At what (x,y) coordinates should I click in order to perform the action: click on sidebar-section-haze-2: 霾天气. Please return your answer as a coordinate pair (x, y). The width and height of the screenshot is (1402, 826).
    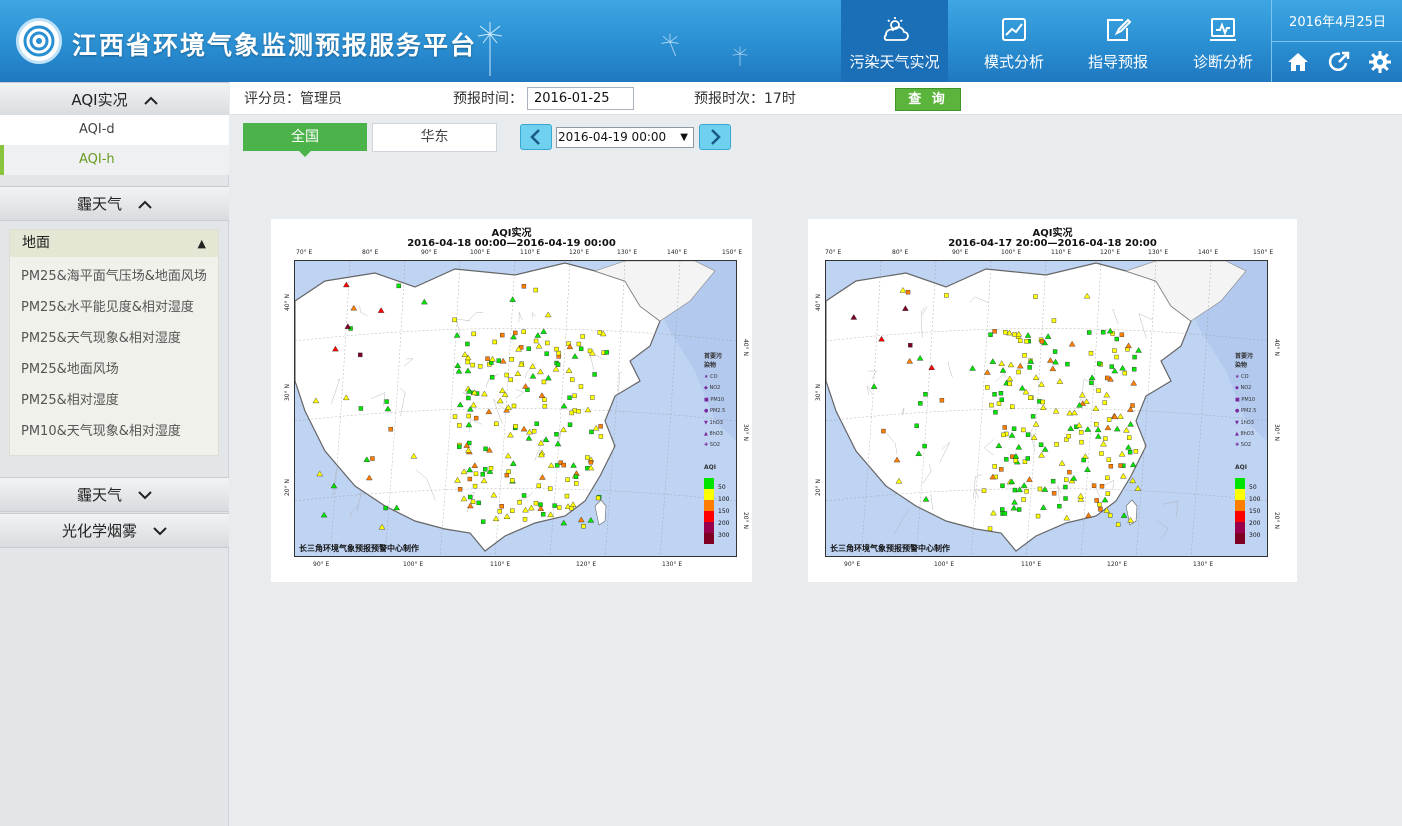
    Looking at the image, I should click on (114, 494).